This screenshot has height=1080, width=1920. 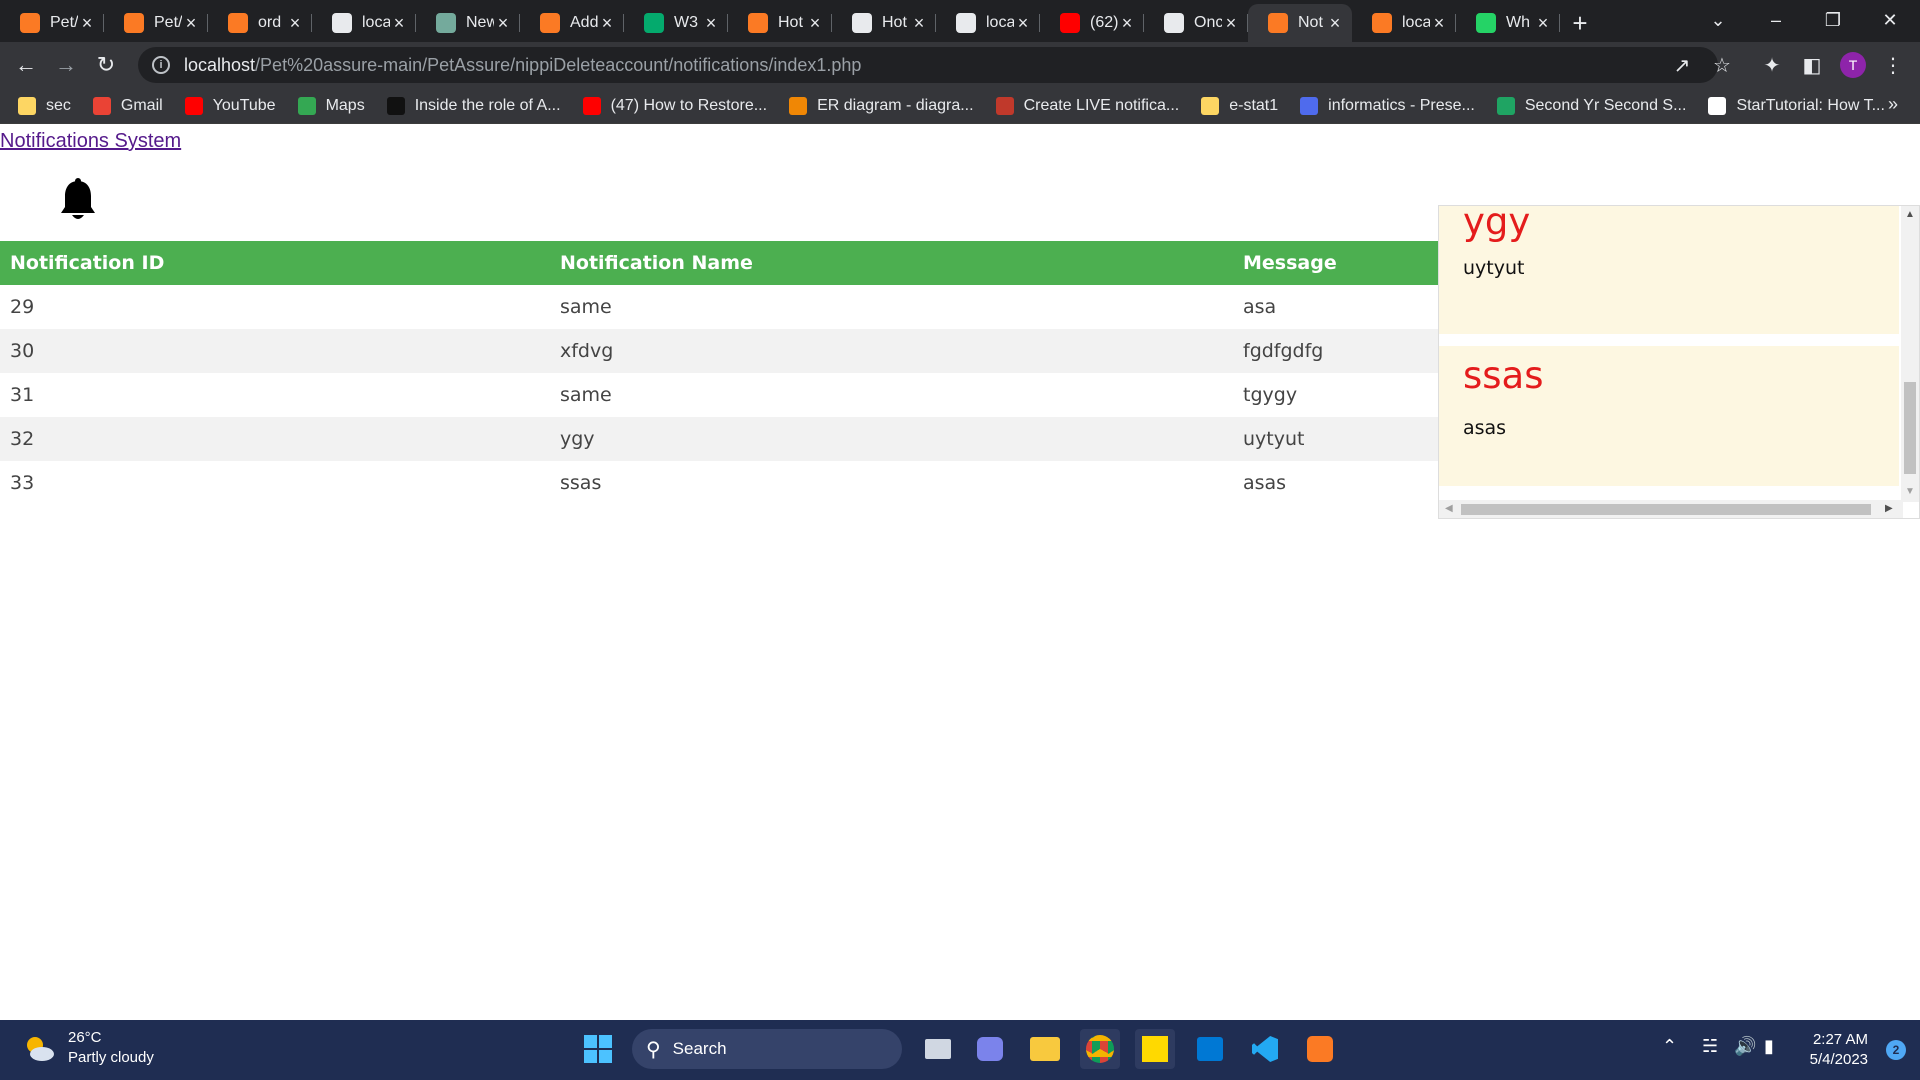 What do you see at coordinates (331, 105) in the screenshot?
I see `bookmark-item: Maps` at bounding box center [331, 105].